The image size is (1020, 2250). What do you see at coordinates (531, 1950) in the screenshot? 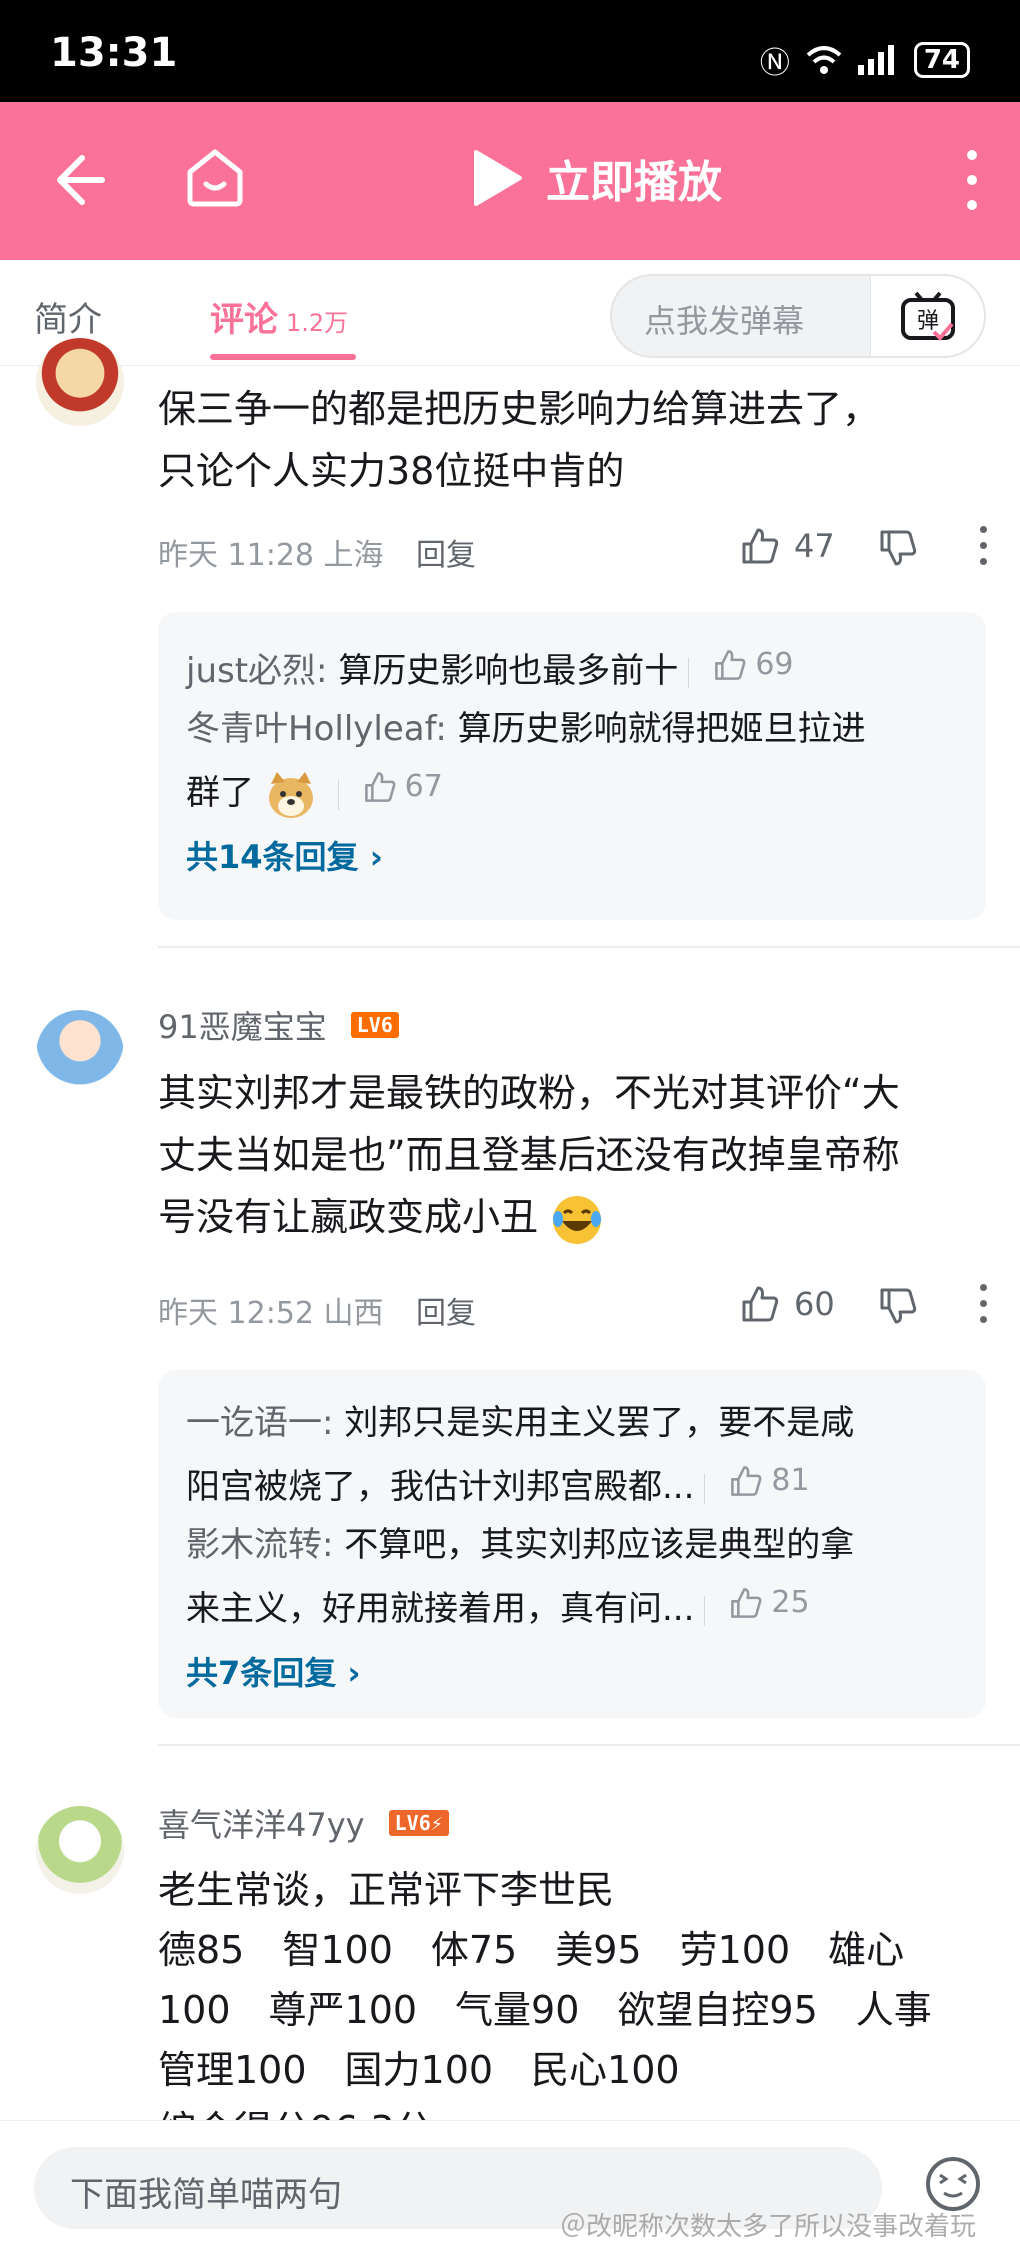
I see `comment-line: 德85 智100 体75 美95 劳100 雄心` at bounding box center [531, 1950].